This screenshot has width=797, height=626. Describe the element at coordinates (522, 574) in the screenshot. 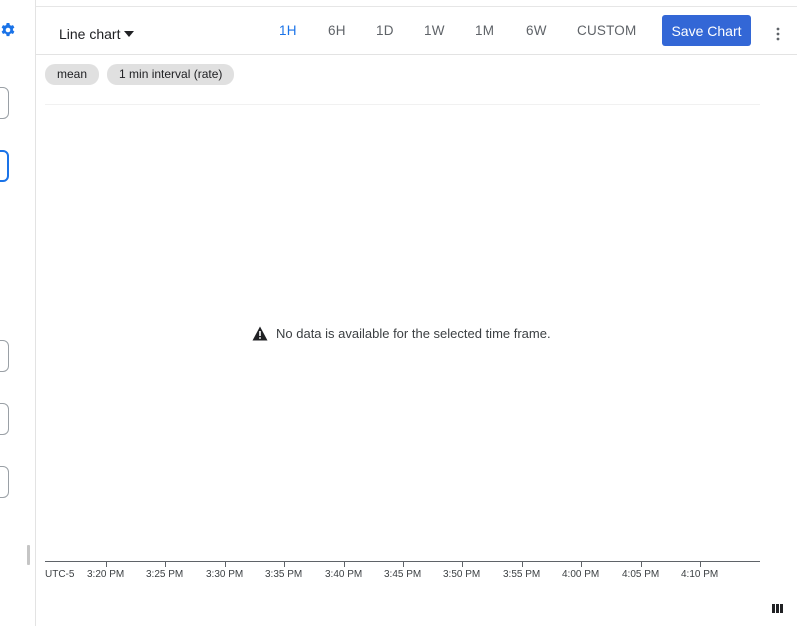

I see `x-axis-tick-label: 3:55 PM` at that location.